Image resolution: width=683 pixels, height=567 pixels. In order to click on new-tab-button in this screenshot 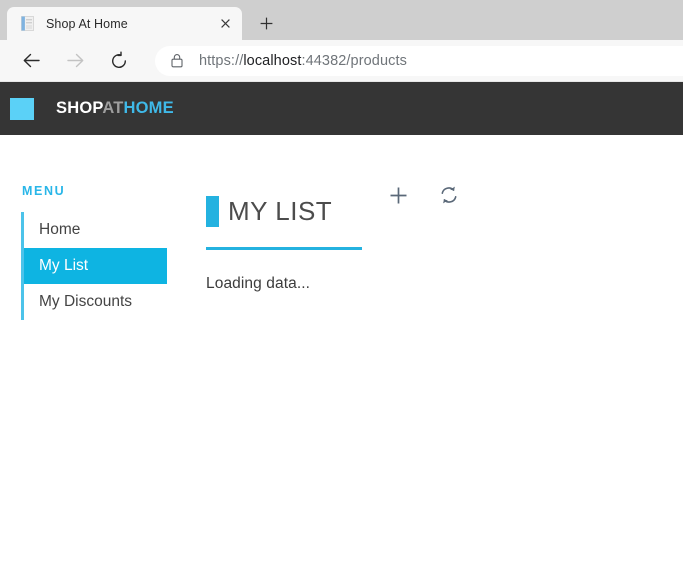, I will do `click(266, 23)`.